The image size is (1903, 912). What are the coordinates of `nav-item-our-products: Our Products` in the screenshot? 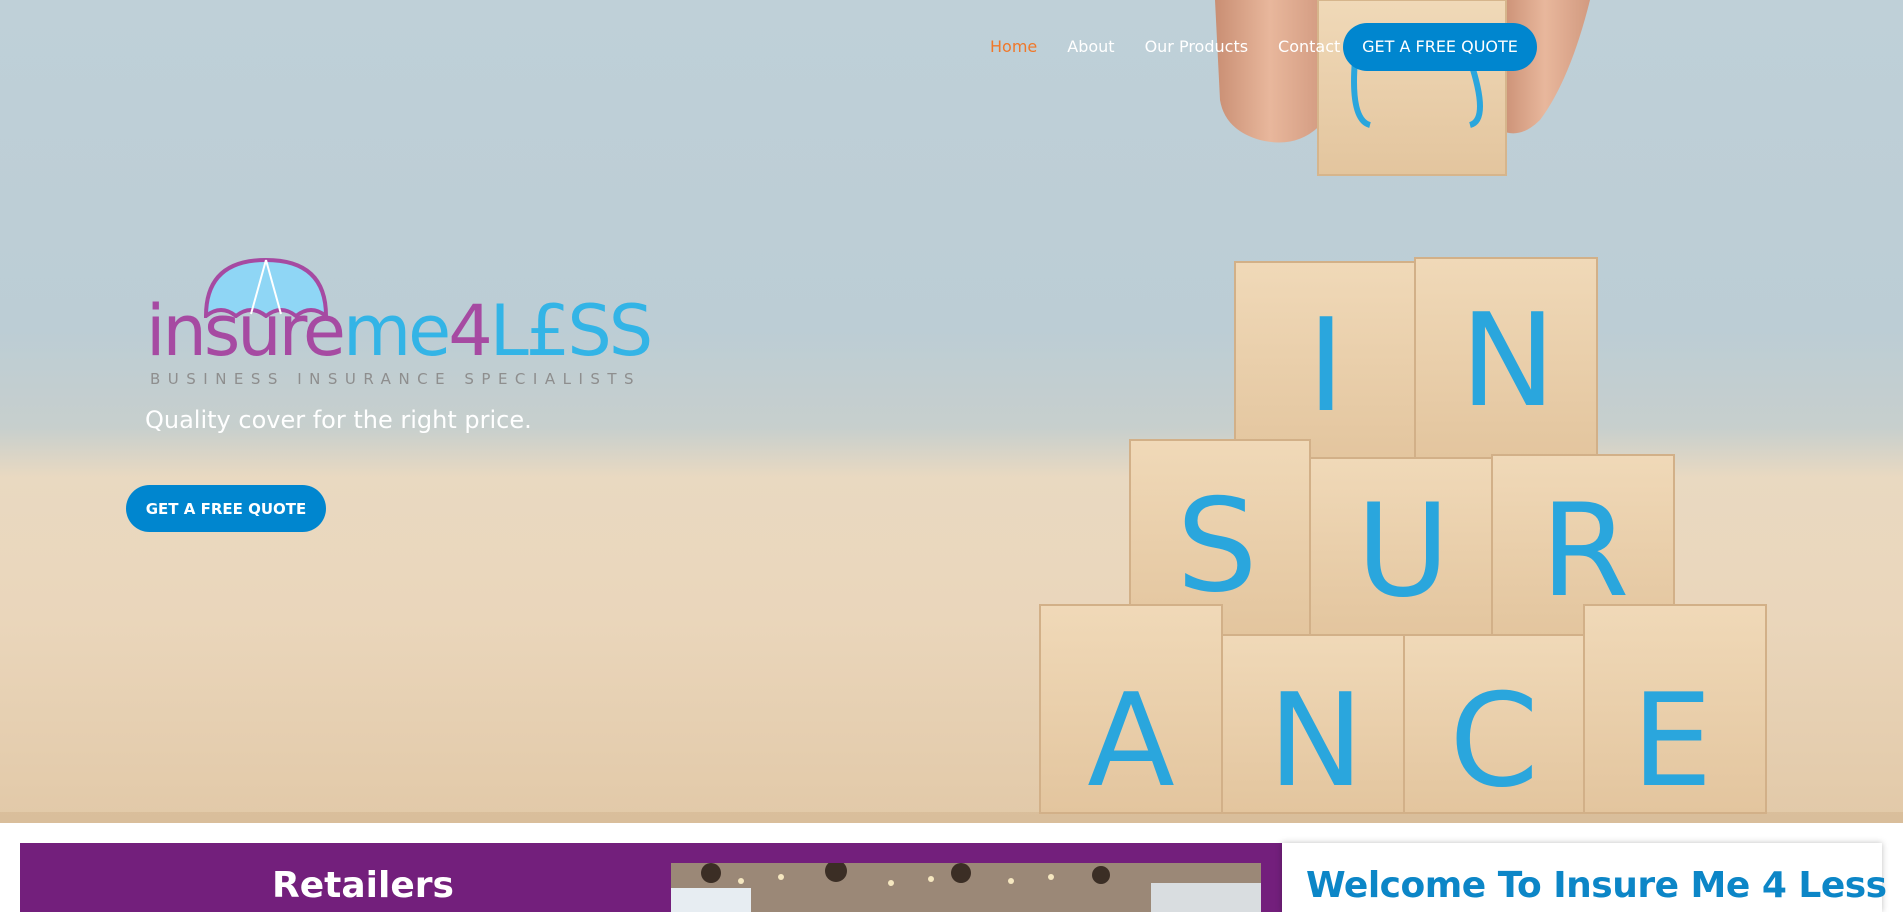 It's located at (1196, 47).